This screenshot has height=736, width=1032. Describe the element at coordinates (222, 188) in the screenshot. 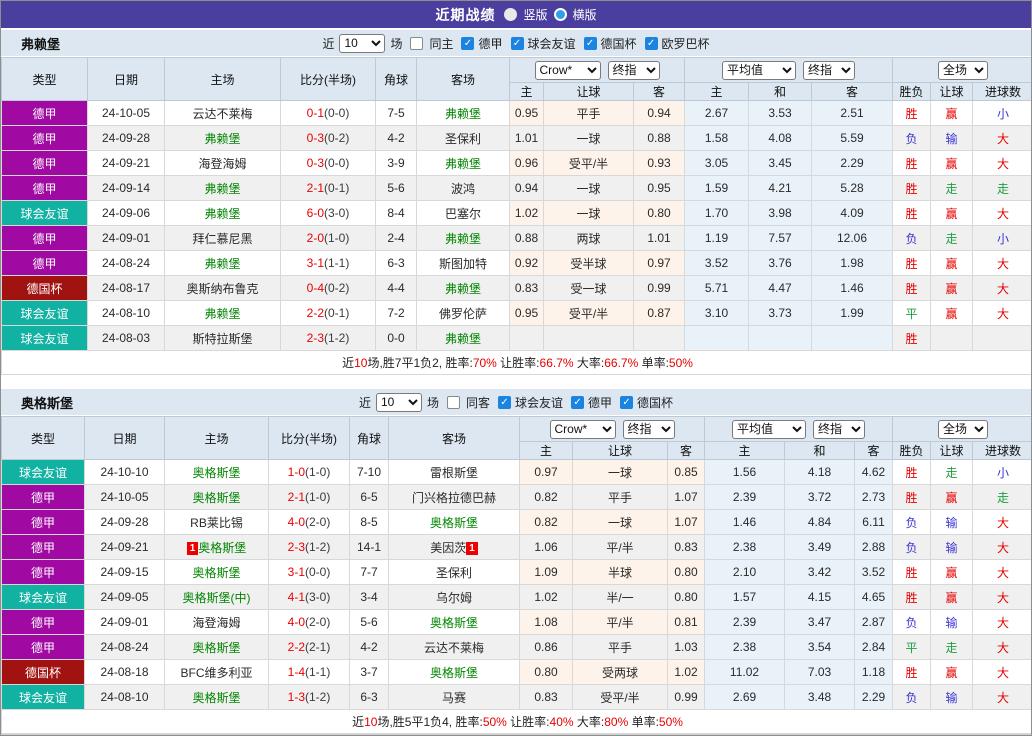

I see `home-team-cell: 弗赖堡` at that location.